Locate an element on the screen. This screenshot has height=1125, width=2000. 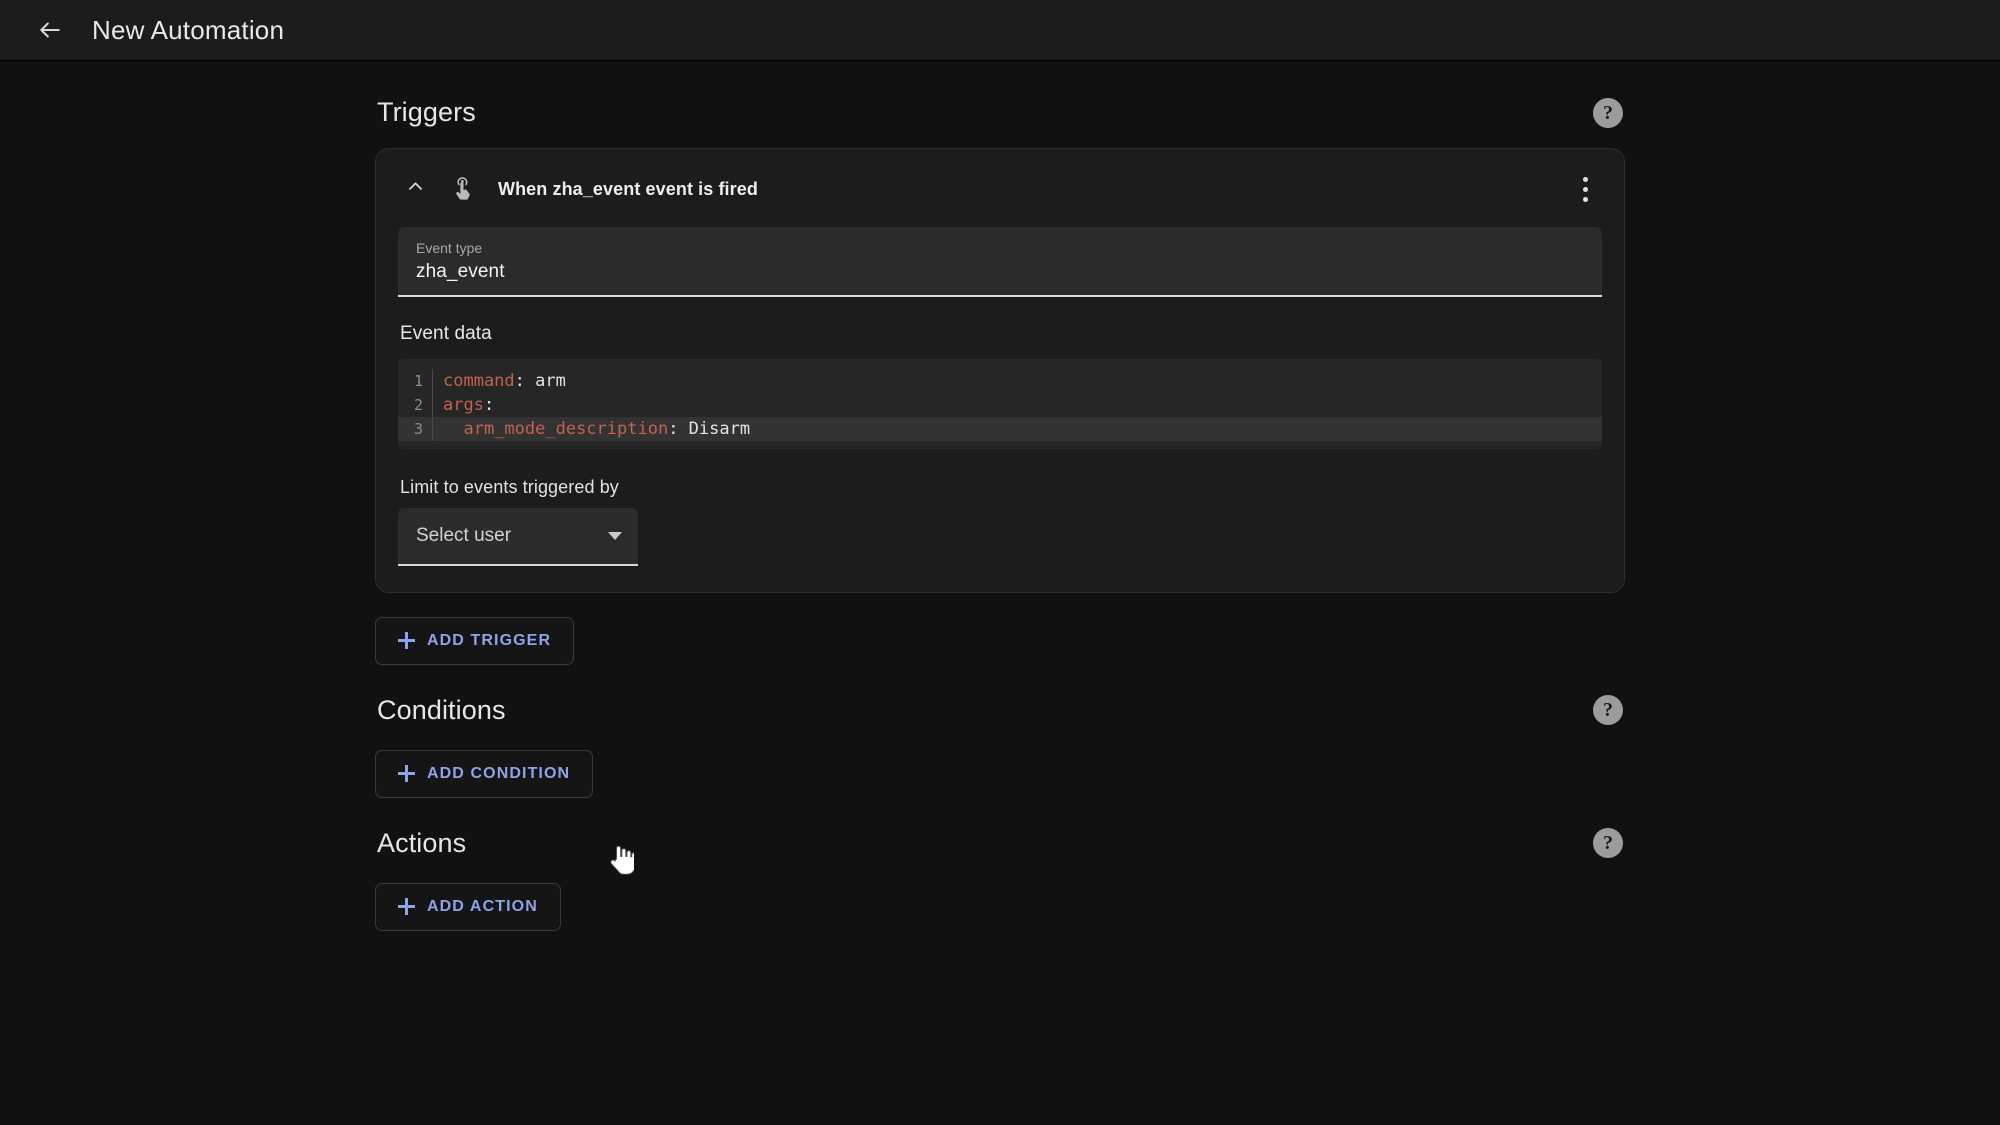
actions-section: Actions ? ADD ACTION is located at coordinates (1000, 879).